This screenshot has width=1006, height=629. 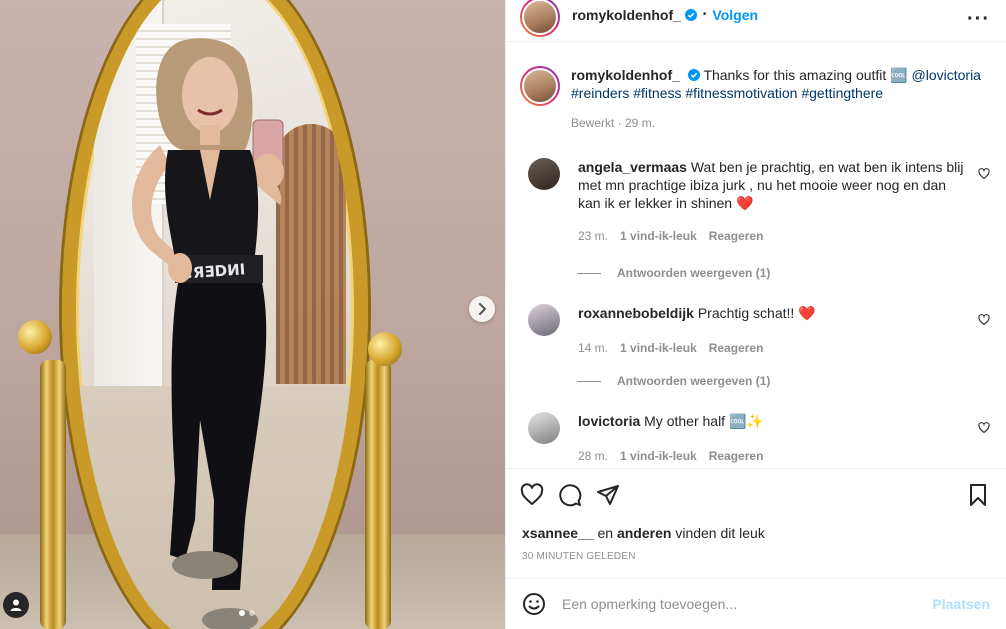 What do you see at coordinates (252, 613) in the screenshot?
I see `carousel-dot` at bounding box center [252, 613].